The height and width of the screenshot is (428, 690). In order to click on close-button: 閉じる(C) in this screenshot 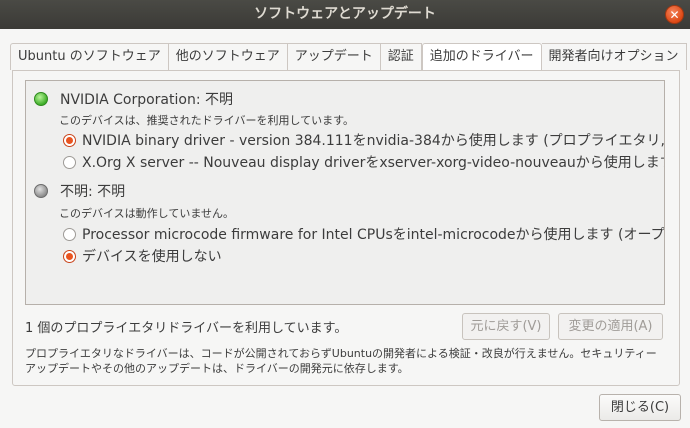, I will do `click(640, 407)`.